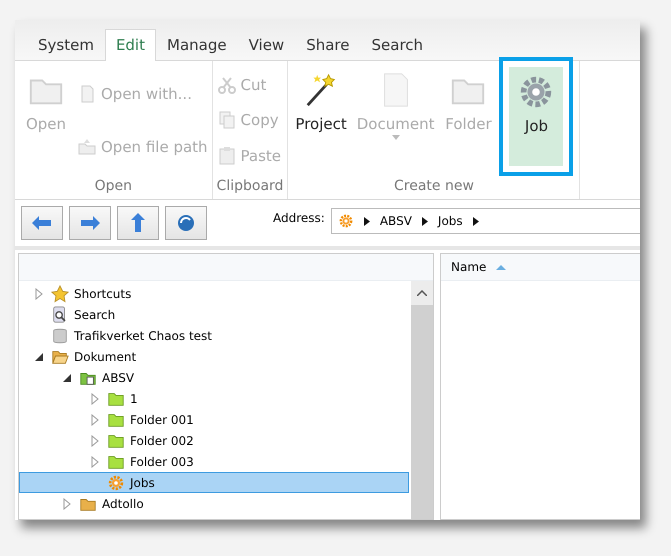  I want to click on ribbon-tab: View, so click(267, 45).